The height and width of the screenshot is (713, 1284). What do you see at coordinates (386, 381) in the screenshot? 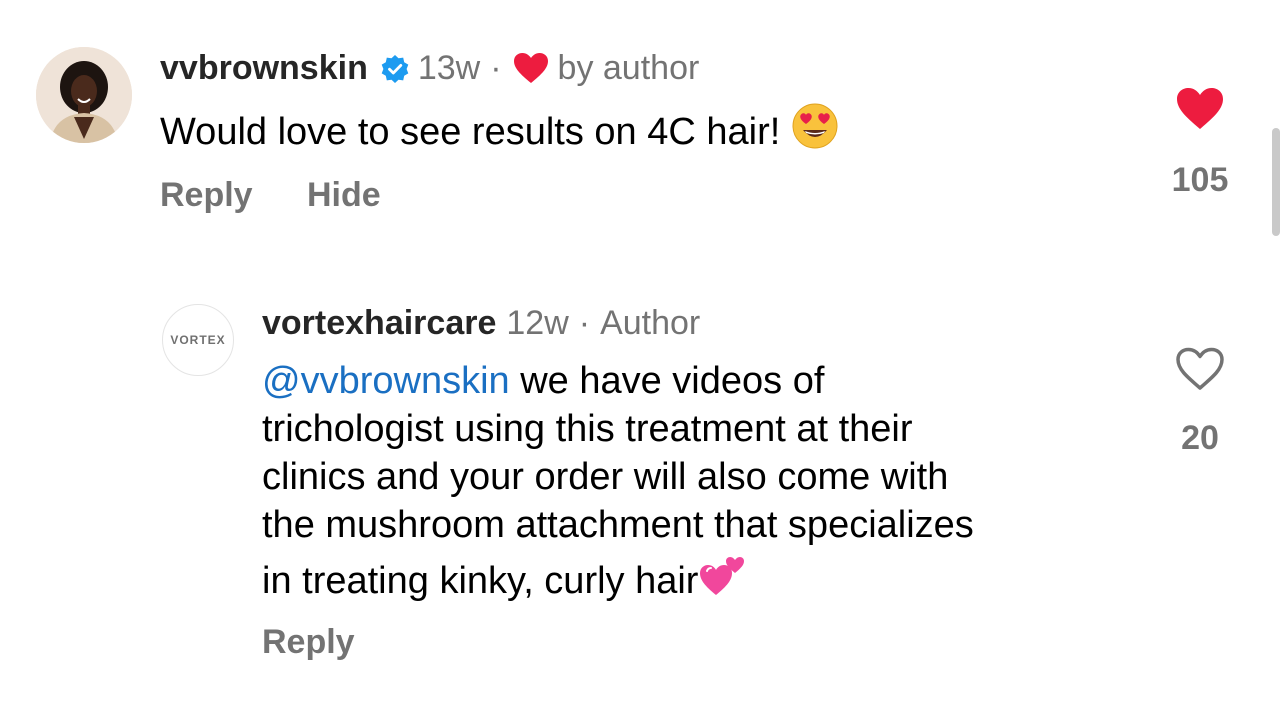
I see `mention-link: @vvbrownskin` at bounding box center [386, 381].